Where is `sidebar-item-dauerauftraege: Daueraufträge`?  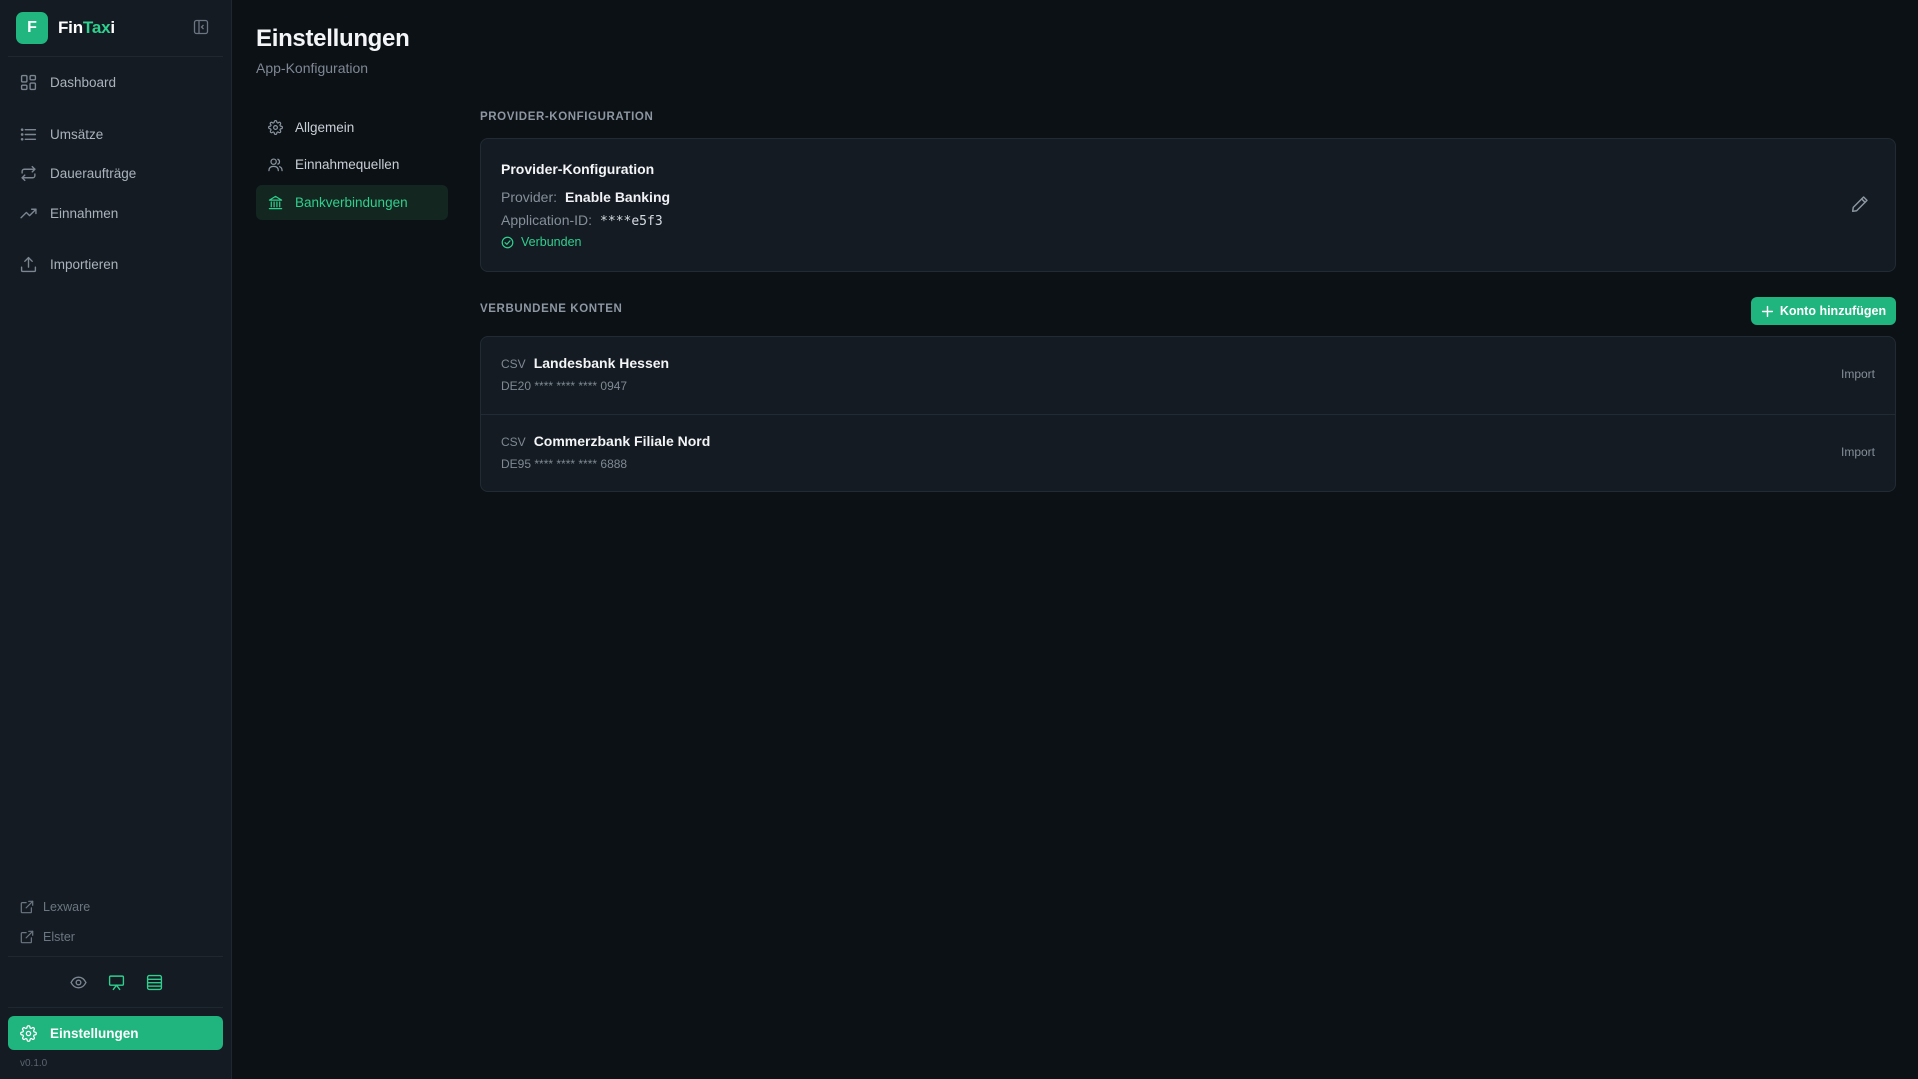
sidebar-item-dauerauftraege: Daueraufträge is located at coordinates (116, 173).